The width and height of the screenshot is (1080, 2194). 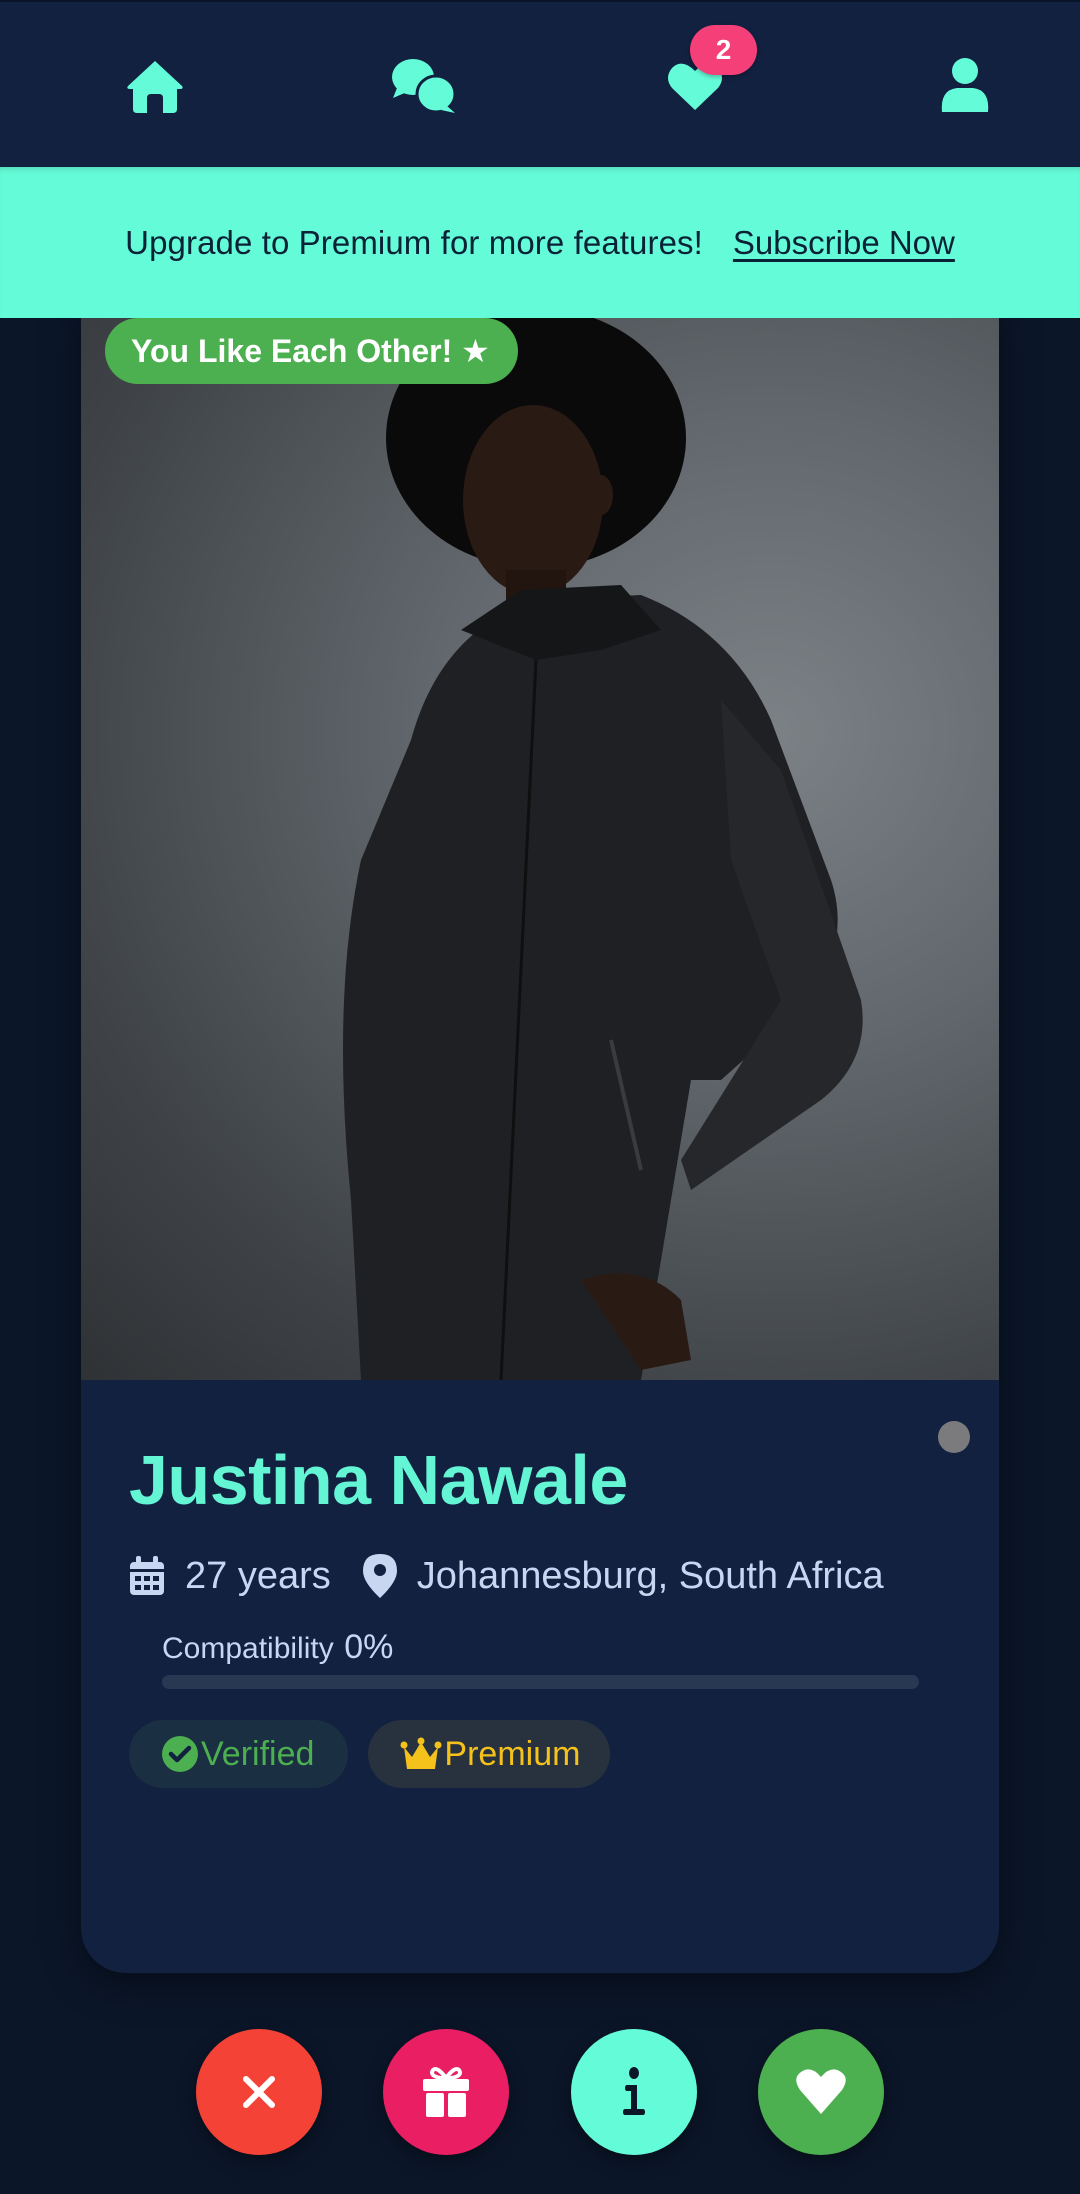 I want to click on premium-tag-label: Premium, so click(x=512, y=1753).